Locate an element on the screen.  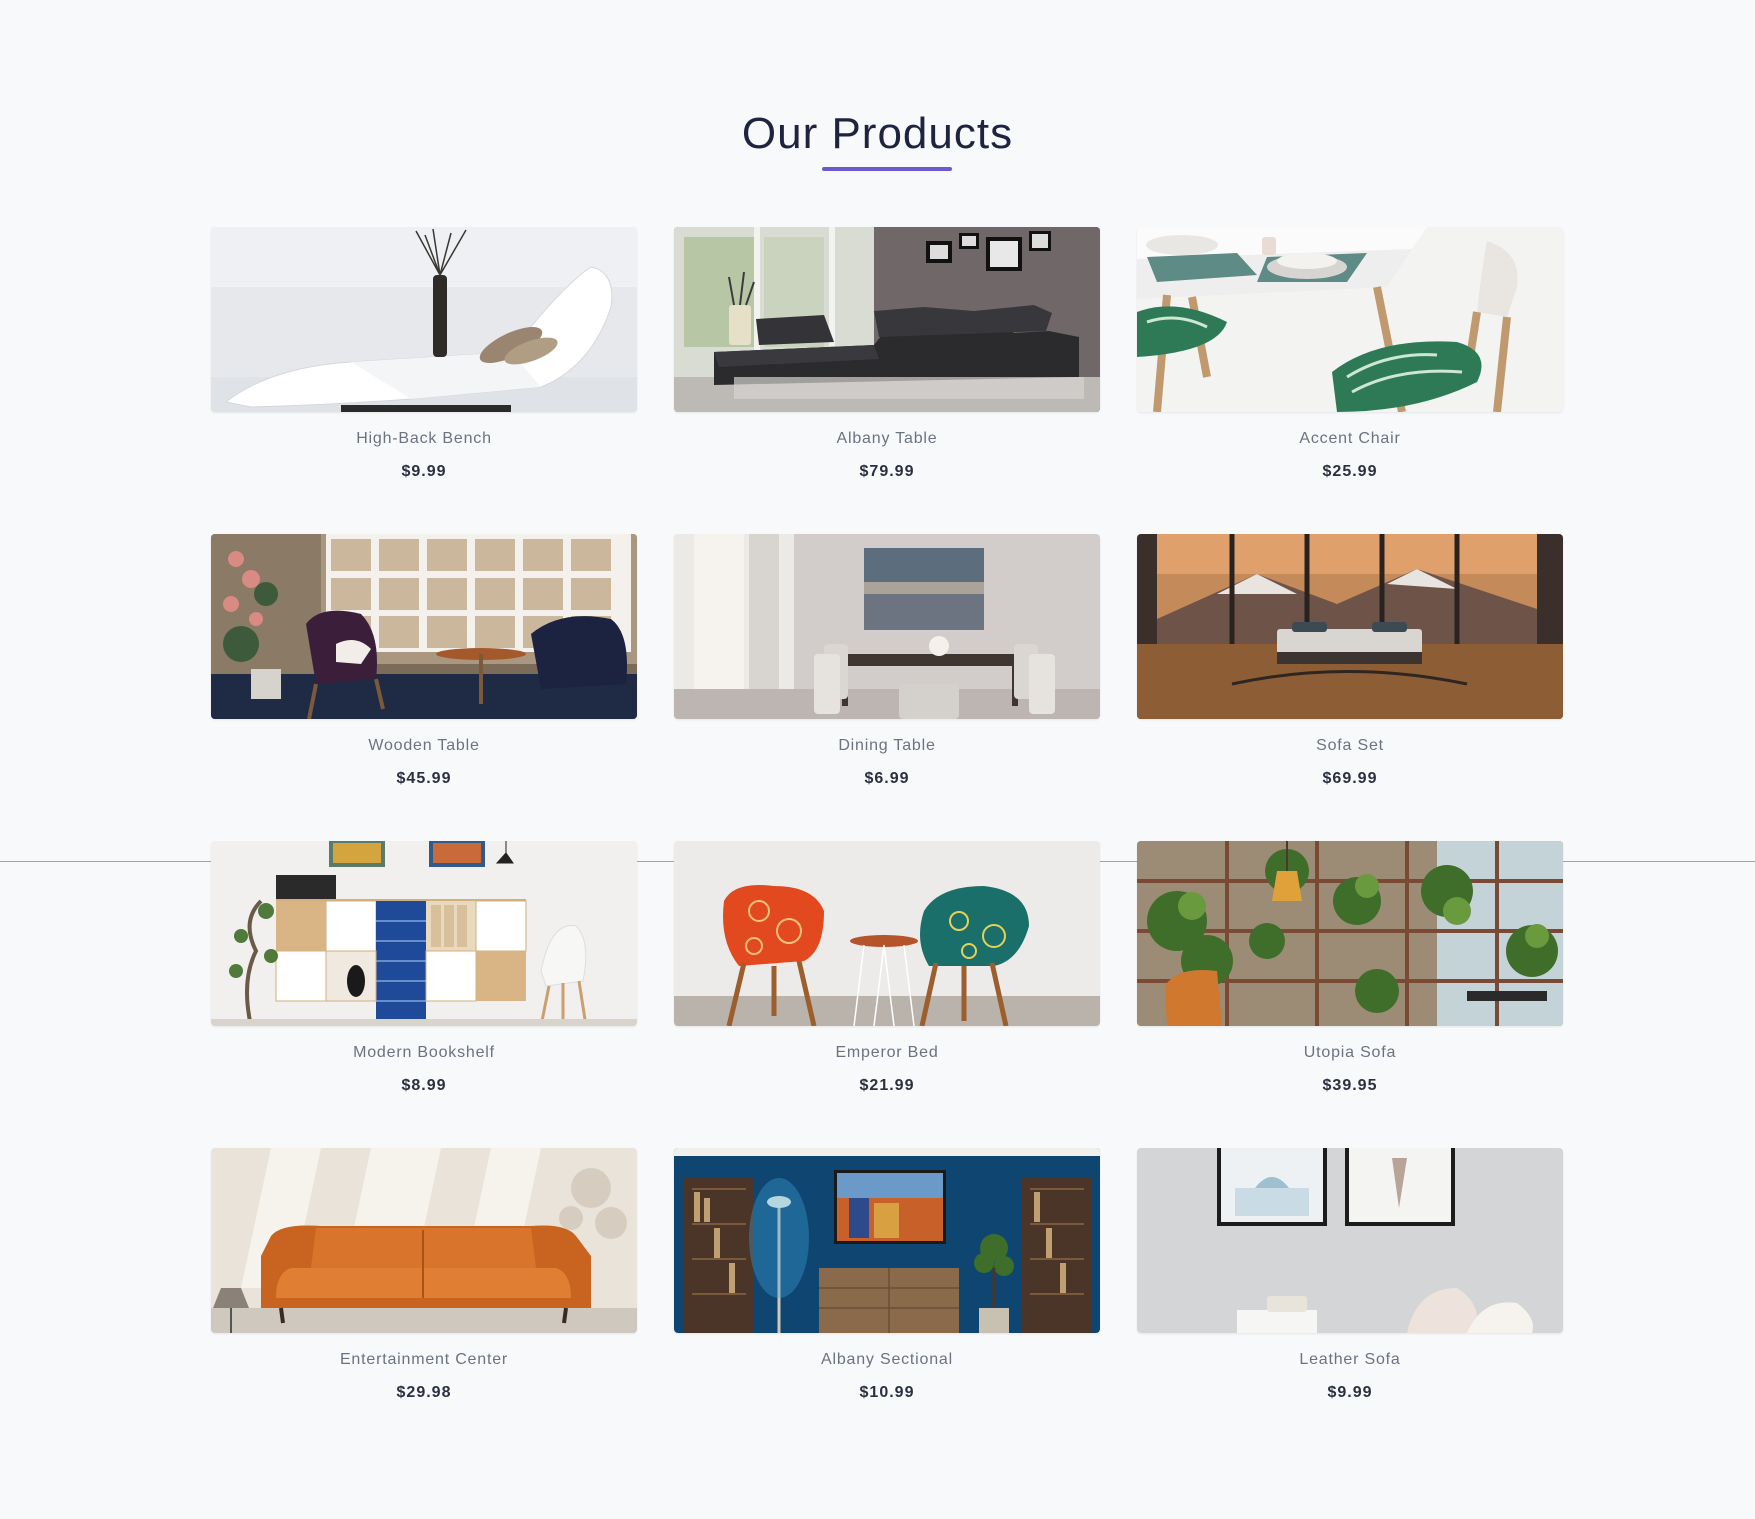
product-price: $6.99 is located at coordinates (887, 778).